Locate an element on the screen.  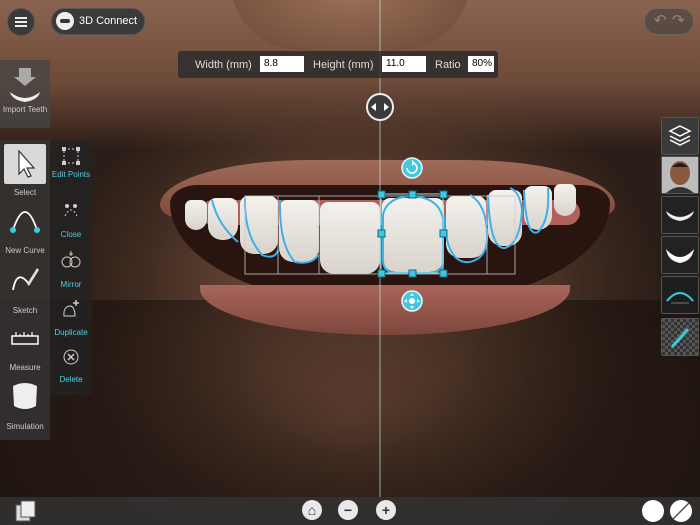
import-teeth-icon is located at coordinates (25, 85).